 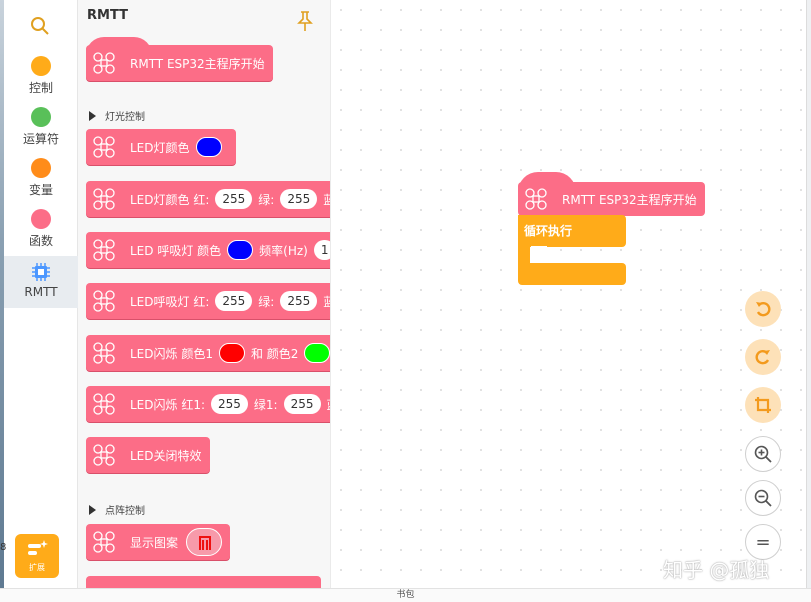 I want to click on block-next-partial, so click(x=203, y=582).